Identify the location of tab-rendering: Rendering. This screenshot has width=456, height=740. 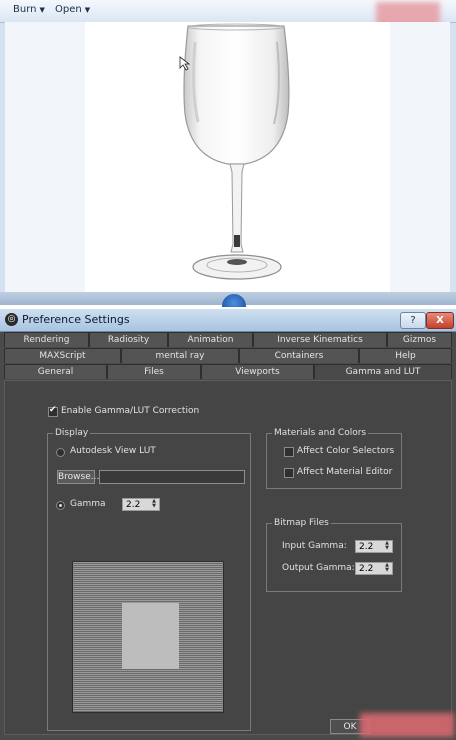
(46, 339).